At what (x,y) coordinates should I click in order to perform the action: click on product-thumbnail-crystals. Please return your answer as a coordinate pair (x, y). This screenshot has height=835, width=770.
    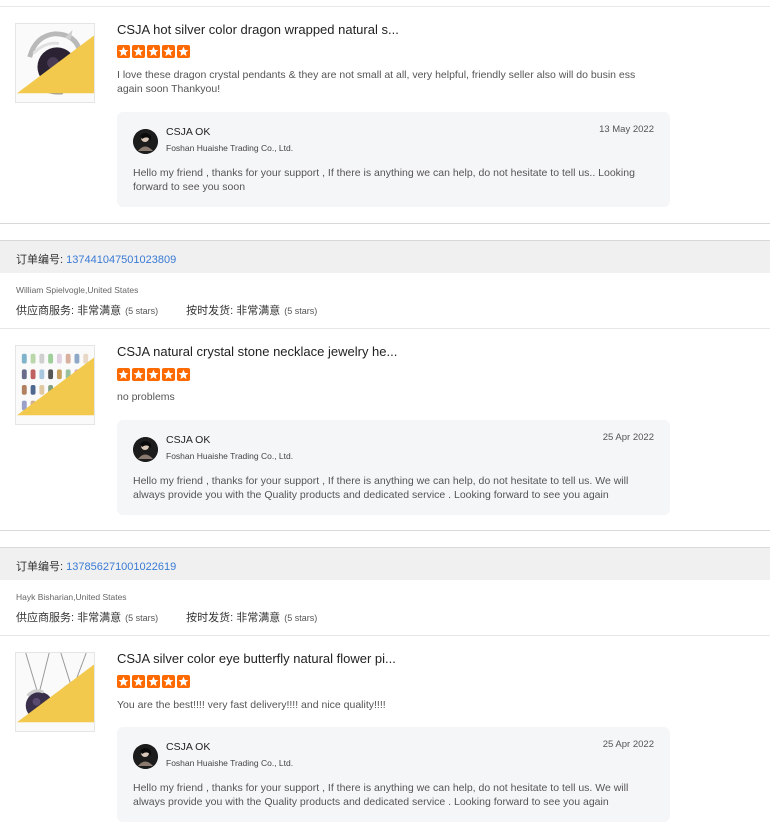
    Looking at the image, I should click on (55, 385).